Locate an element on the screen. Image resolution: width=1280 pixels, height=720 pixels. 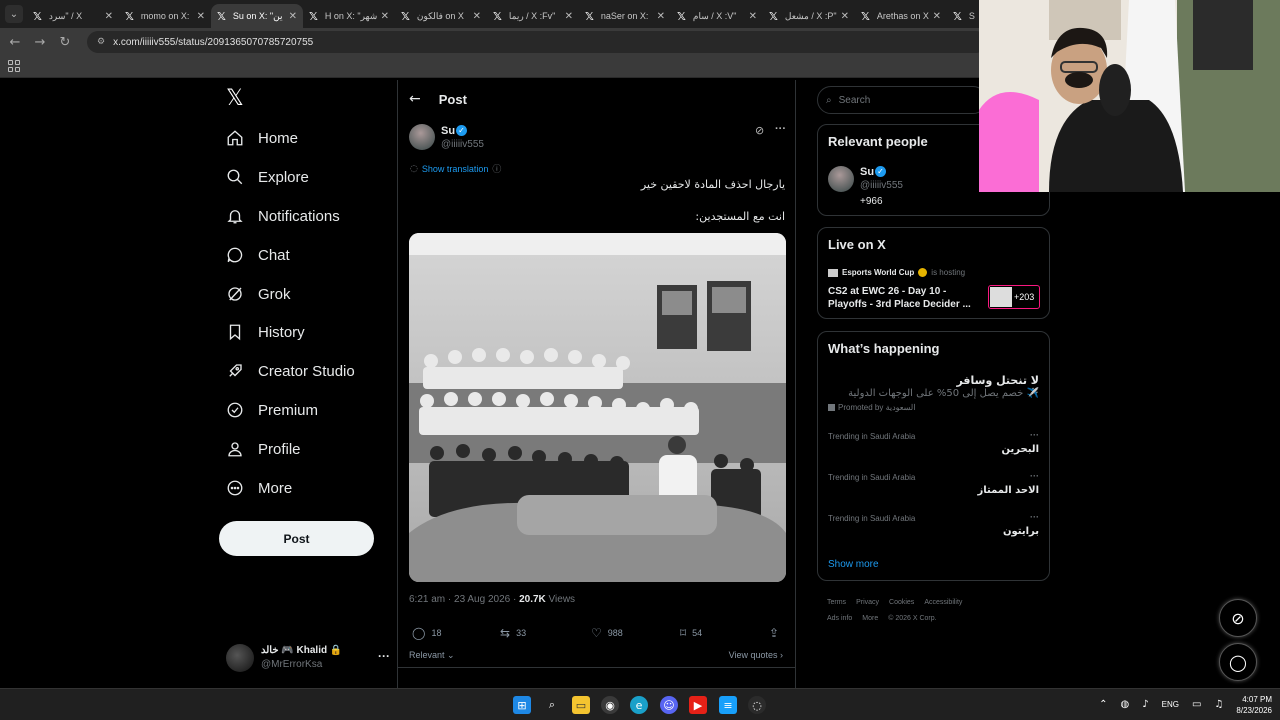
browser-tab: 𝕏 سرد" / X ✕ is located at coordinates (73, 16).